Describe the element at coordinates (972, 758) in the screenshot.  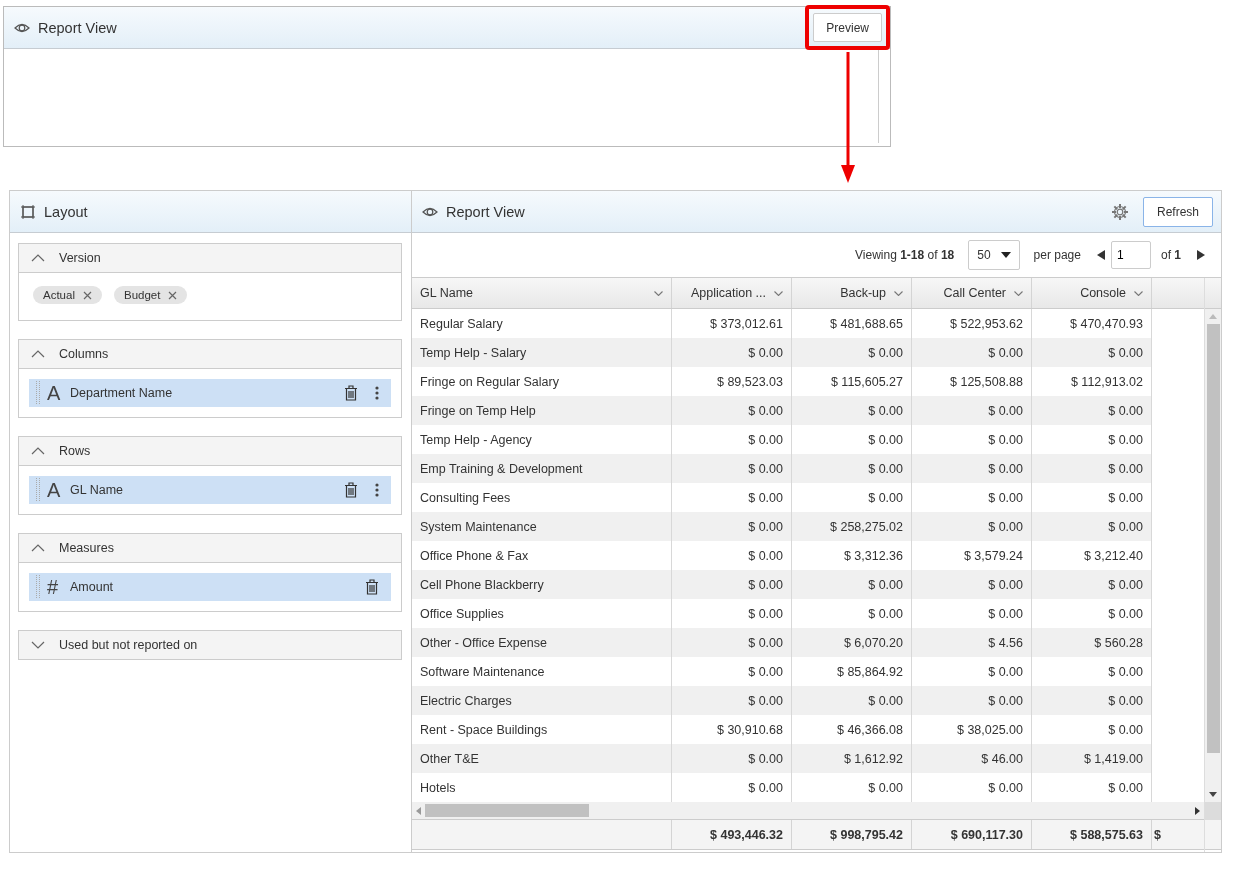
I see `table-cell: $ 46.00` at that location.